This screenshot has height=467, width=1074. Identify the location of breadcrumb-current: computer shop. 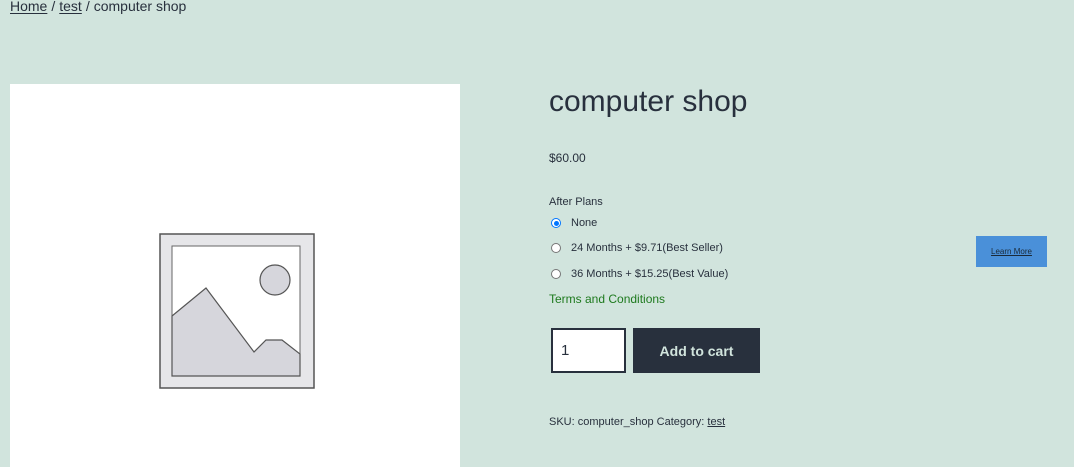
(140, 7).